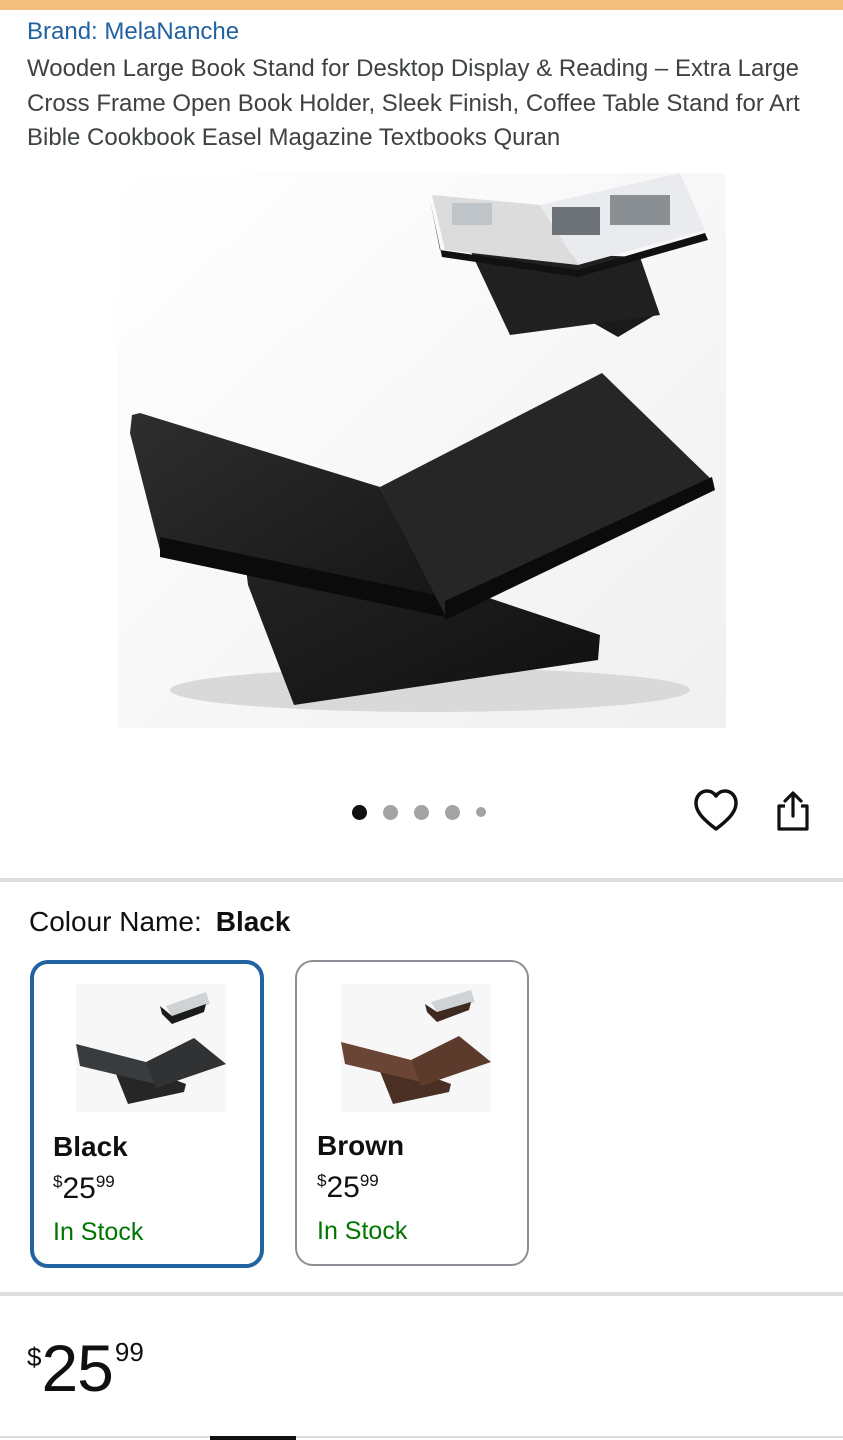 The image size is (843, 1440). What do you see at coordinates (77, 1368) in the screenshot?
I see `price-whole: 25` at bounding box center [77, 1368].